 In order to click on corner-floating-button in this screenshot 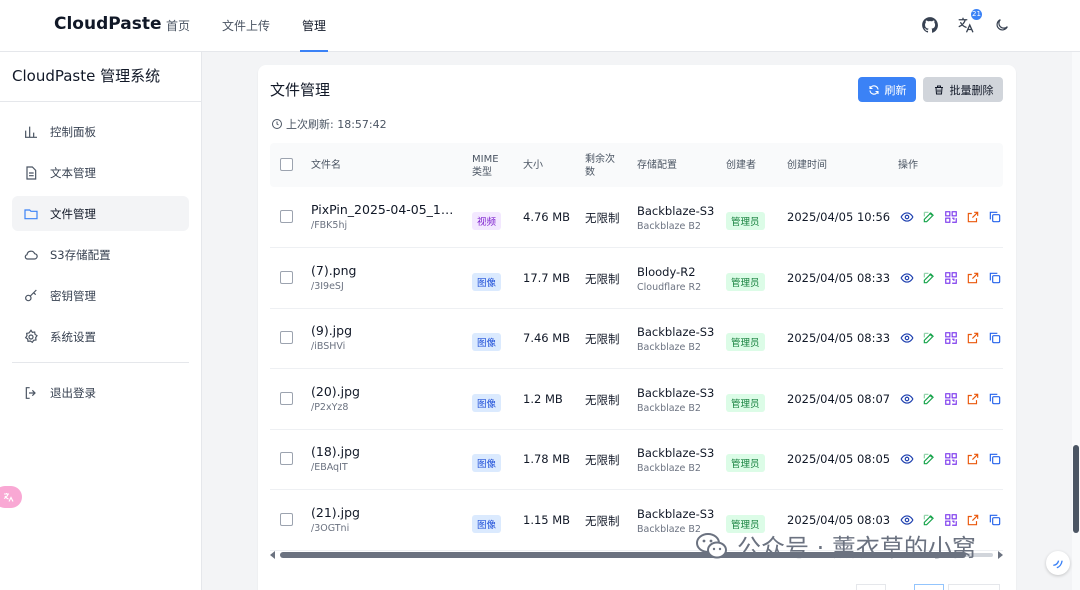, I will do `click(1058, 563)`.